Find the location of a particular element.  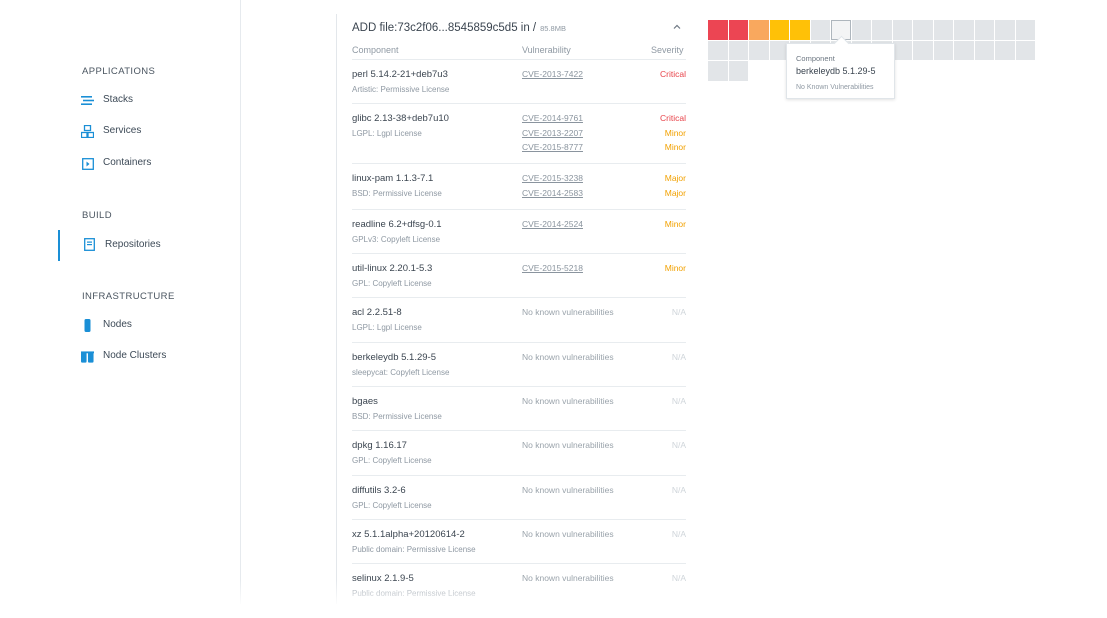

tooltip-component-name: berkeleydb 5.1.29-5 is located at coordinates (836, 71).